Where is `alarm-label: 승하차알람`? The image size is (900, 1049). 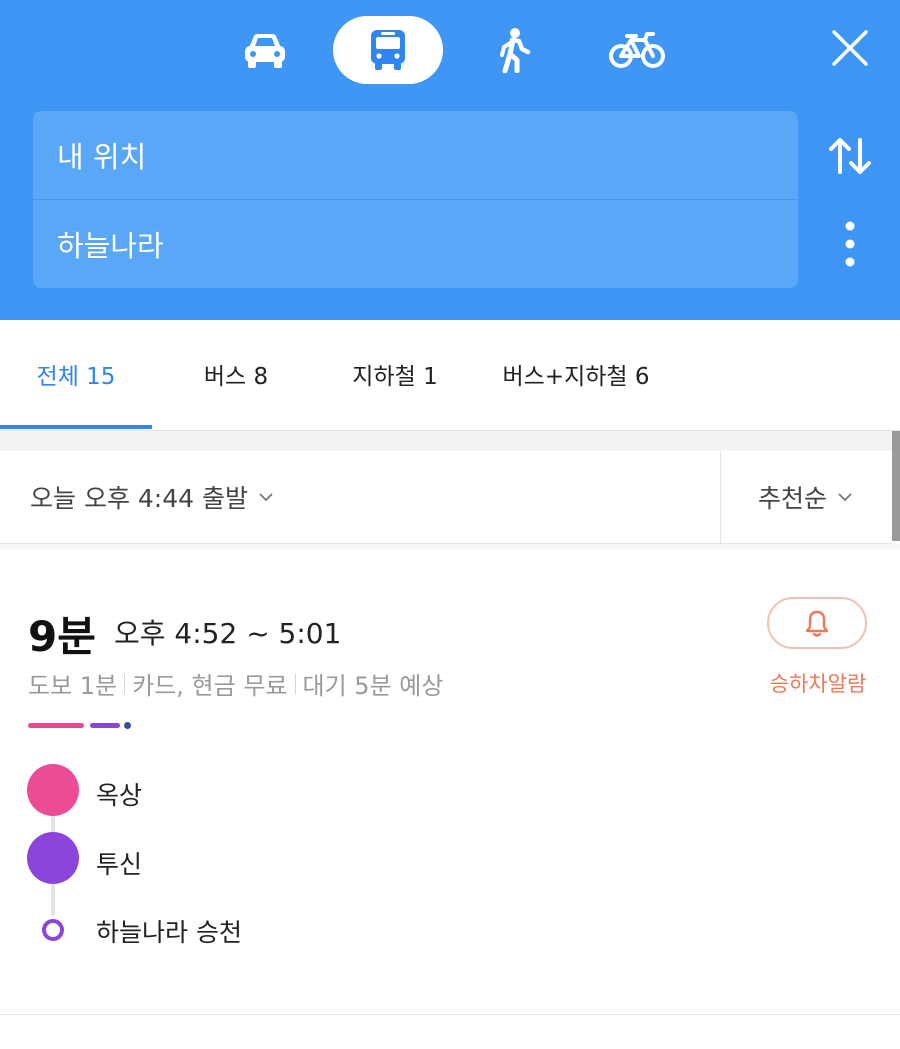
alarm-label: 승하차알람 is located at coordinates (818, 683).